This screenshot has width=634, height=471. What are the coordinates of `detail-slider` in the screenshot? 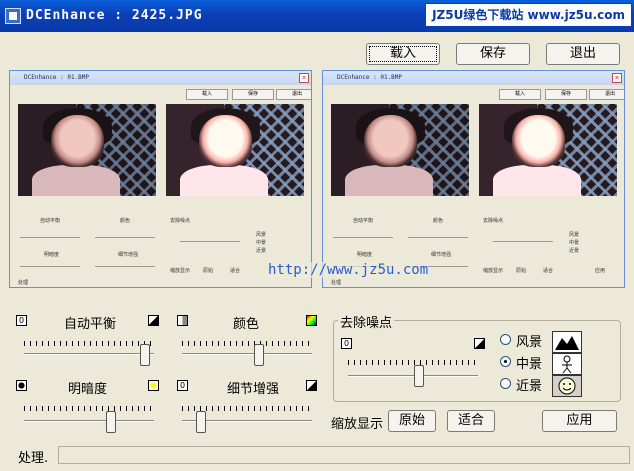 It's located at (201, 422).